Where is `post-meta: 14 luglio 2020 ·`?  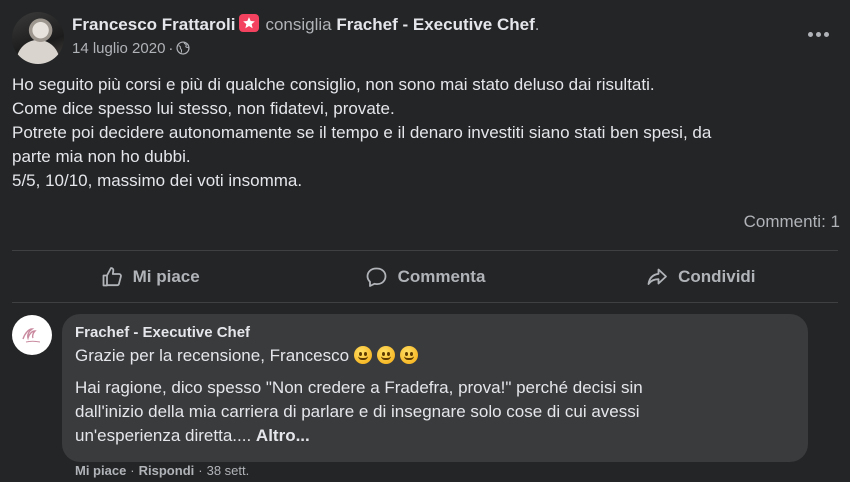 post-meta: 14 luglio 2020 · is located at coordinates (131, 49).